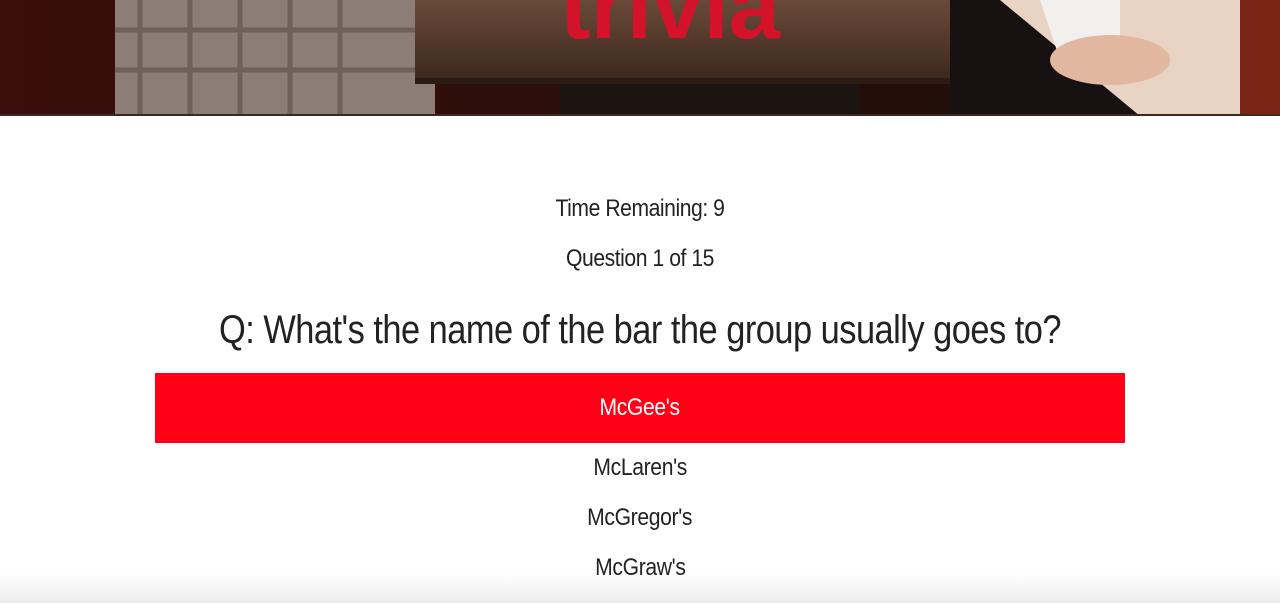  I want to click on answer-option-2: McLaren's, so click(640, 468).